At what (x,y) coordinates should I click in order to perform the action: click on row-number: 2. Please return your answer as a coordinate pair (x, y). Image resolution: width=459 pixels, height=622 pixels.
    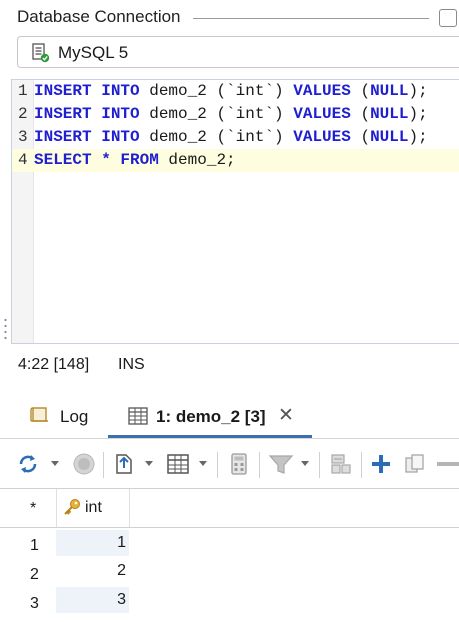
    Looking at the image, I should click on (34, 575).